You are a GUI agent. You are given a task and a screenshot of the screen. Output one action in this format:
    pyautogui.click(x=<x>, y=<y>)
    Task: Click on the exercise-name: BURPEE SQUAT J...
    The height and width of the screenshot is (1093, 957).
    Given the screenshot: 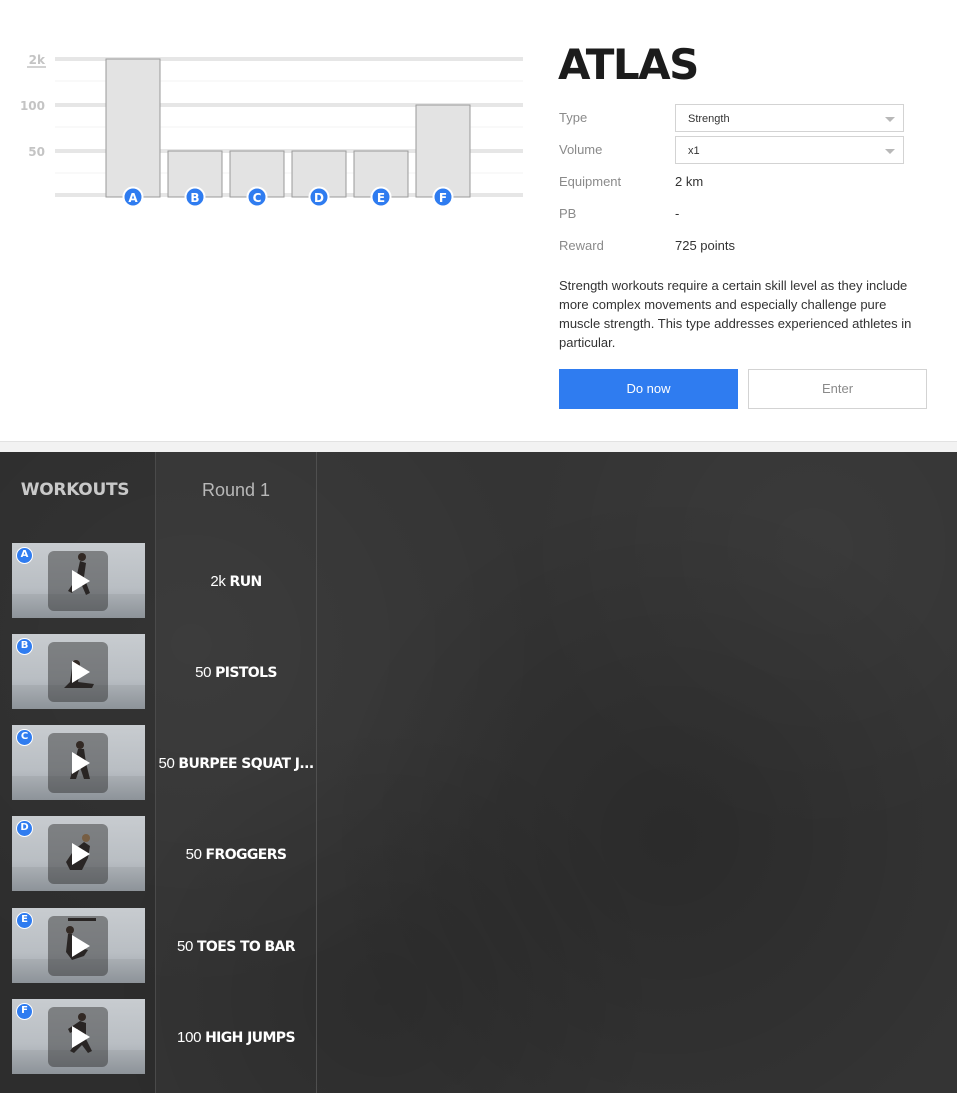 What is the action you would take?
    pyautogui.click(x=246, y=764)
    